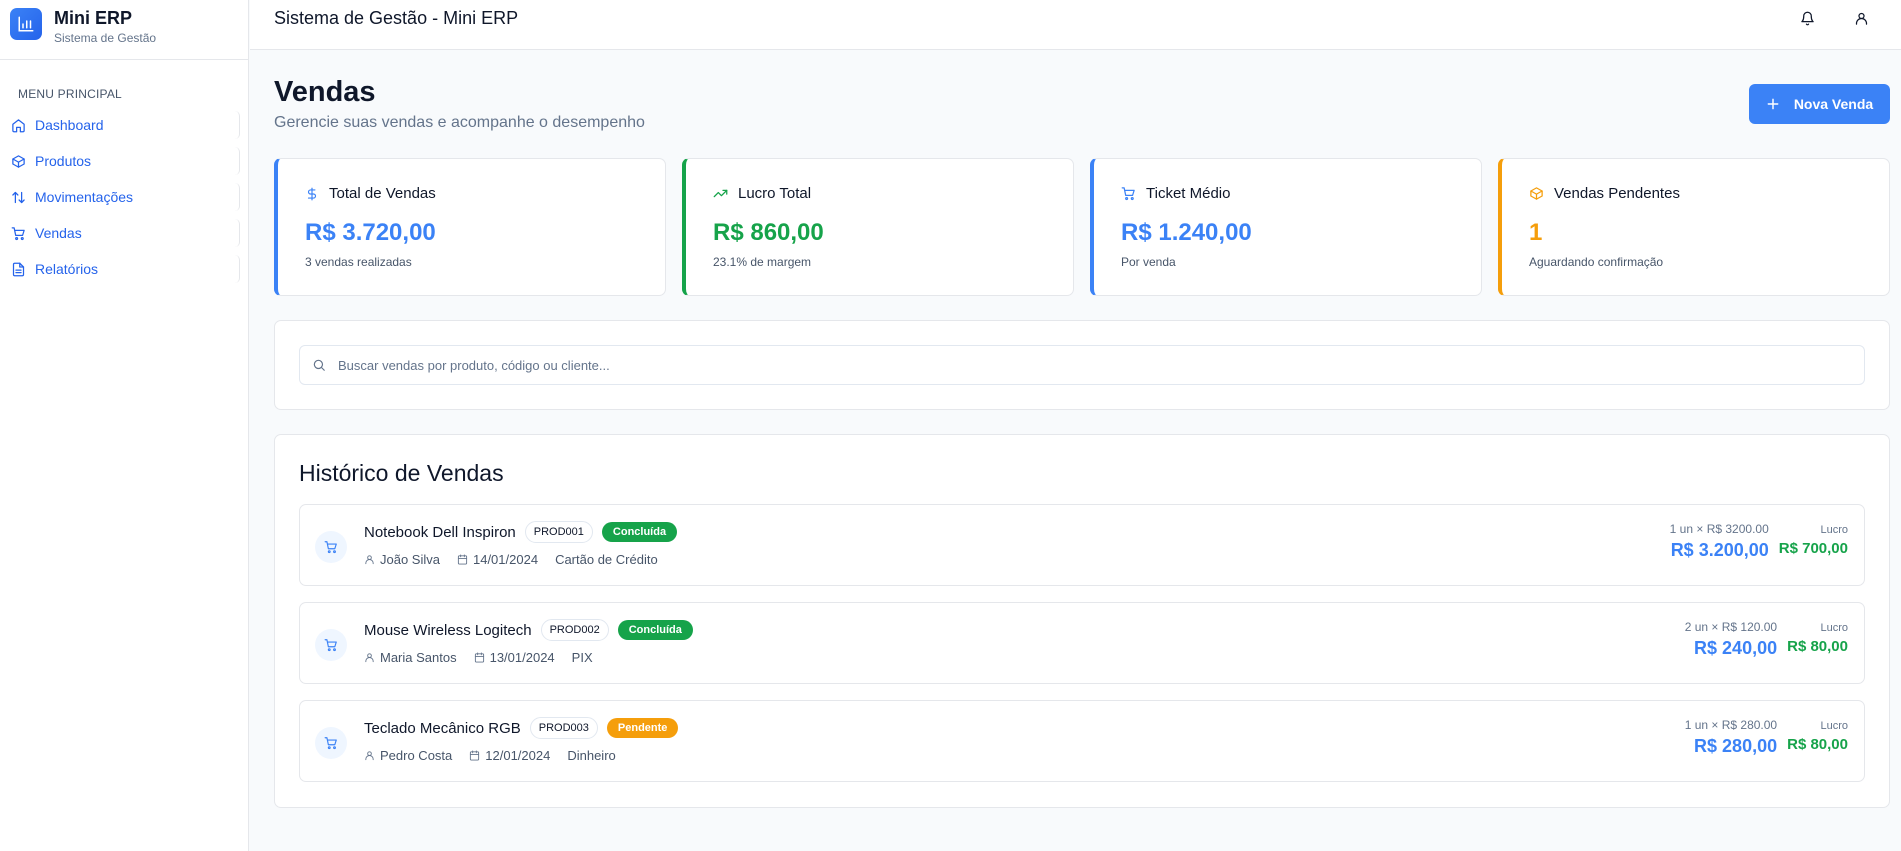 The width and height of the screenshot is (1901, 851). What do you see at coordinates (410, 559) in the screenshot?
I see `sale-customer: João Silva` at bounding box center [410, 559].